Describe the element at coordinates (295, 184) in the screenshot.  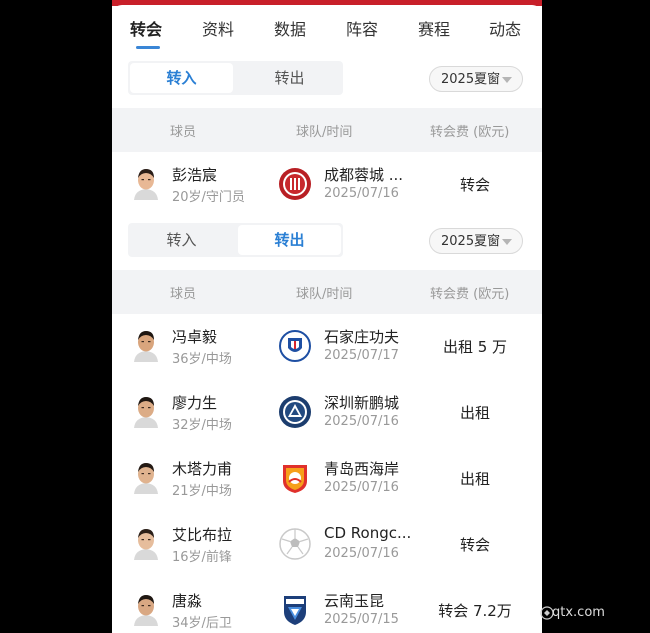
I see `chengdu-rongcheng-logo` at that location.